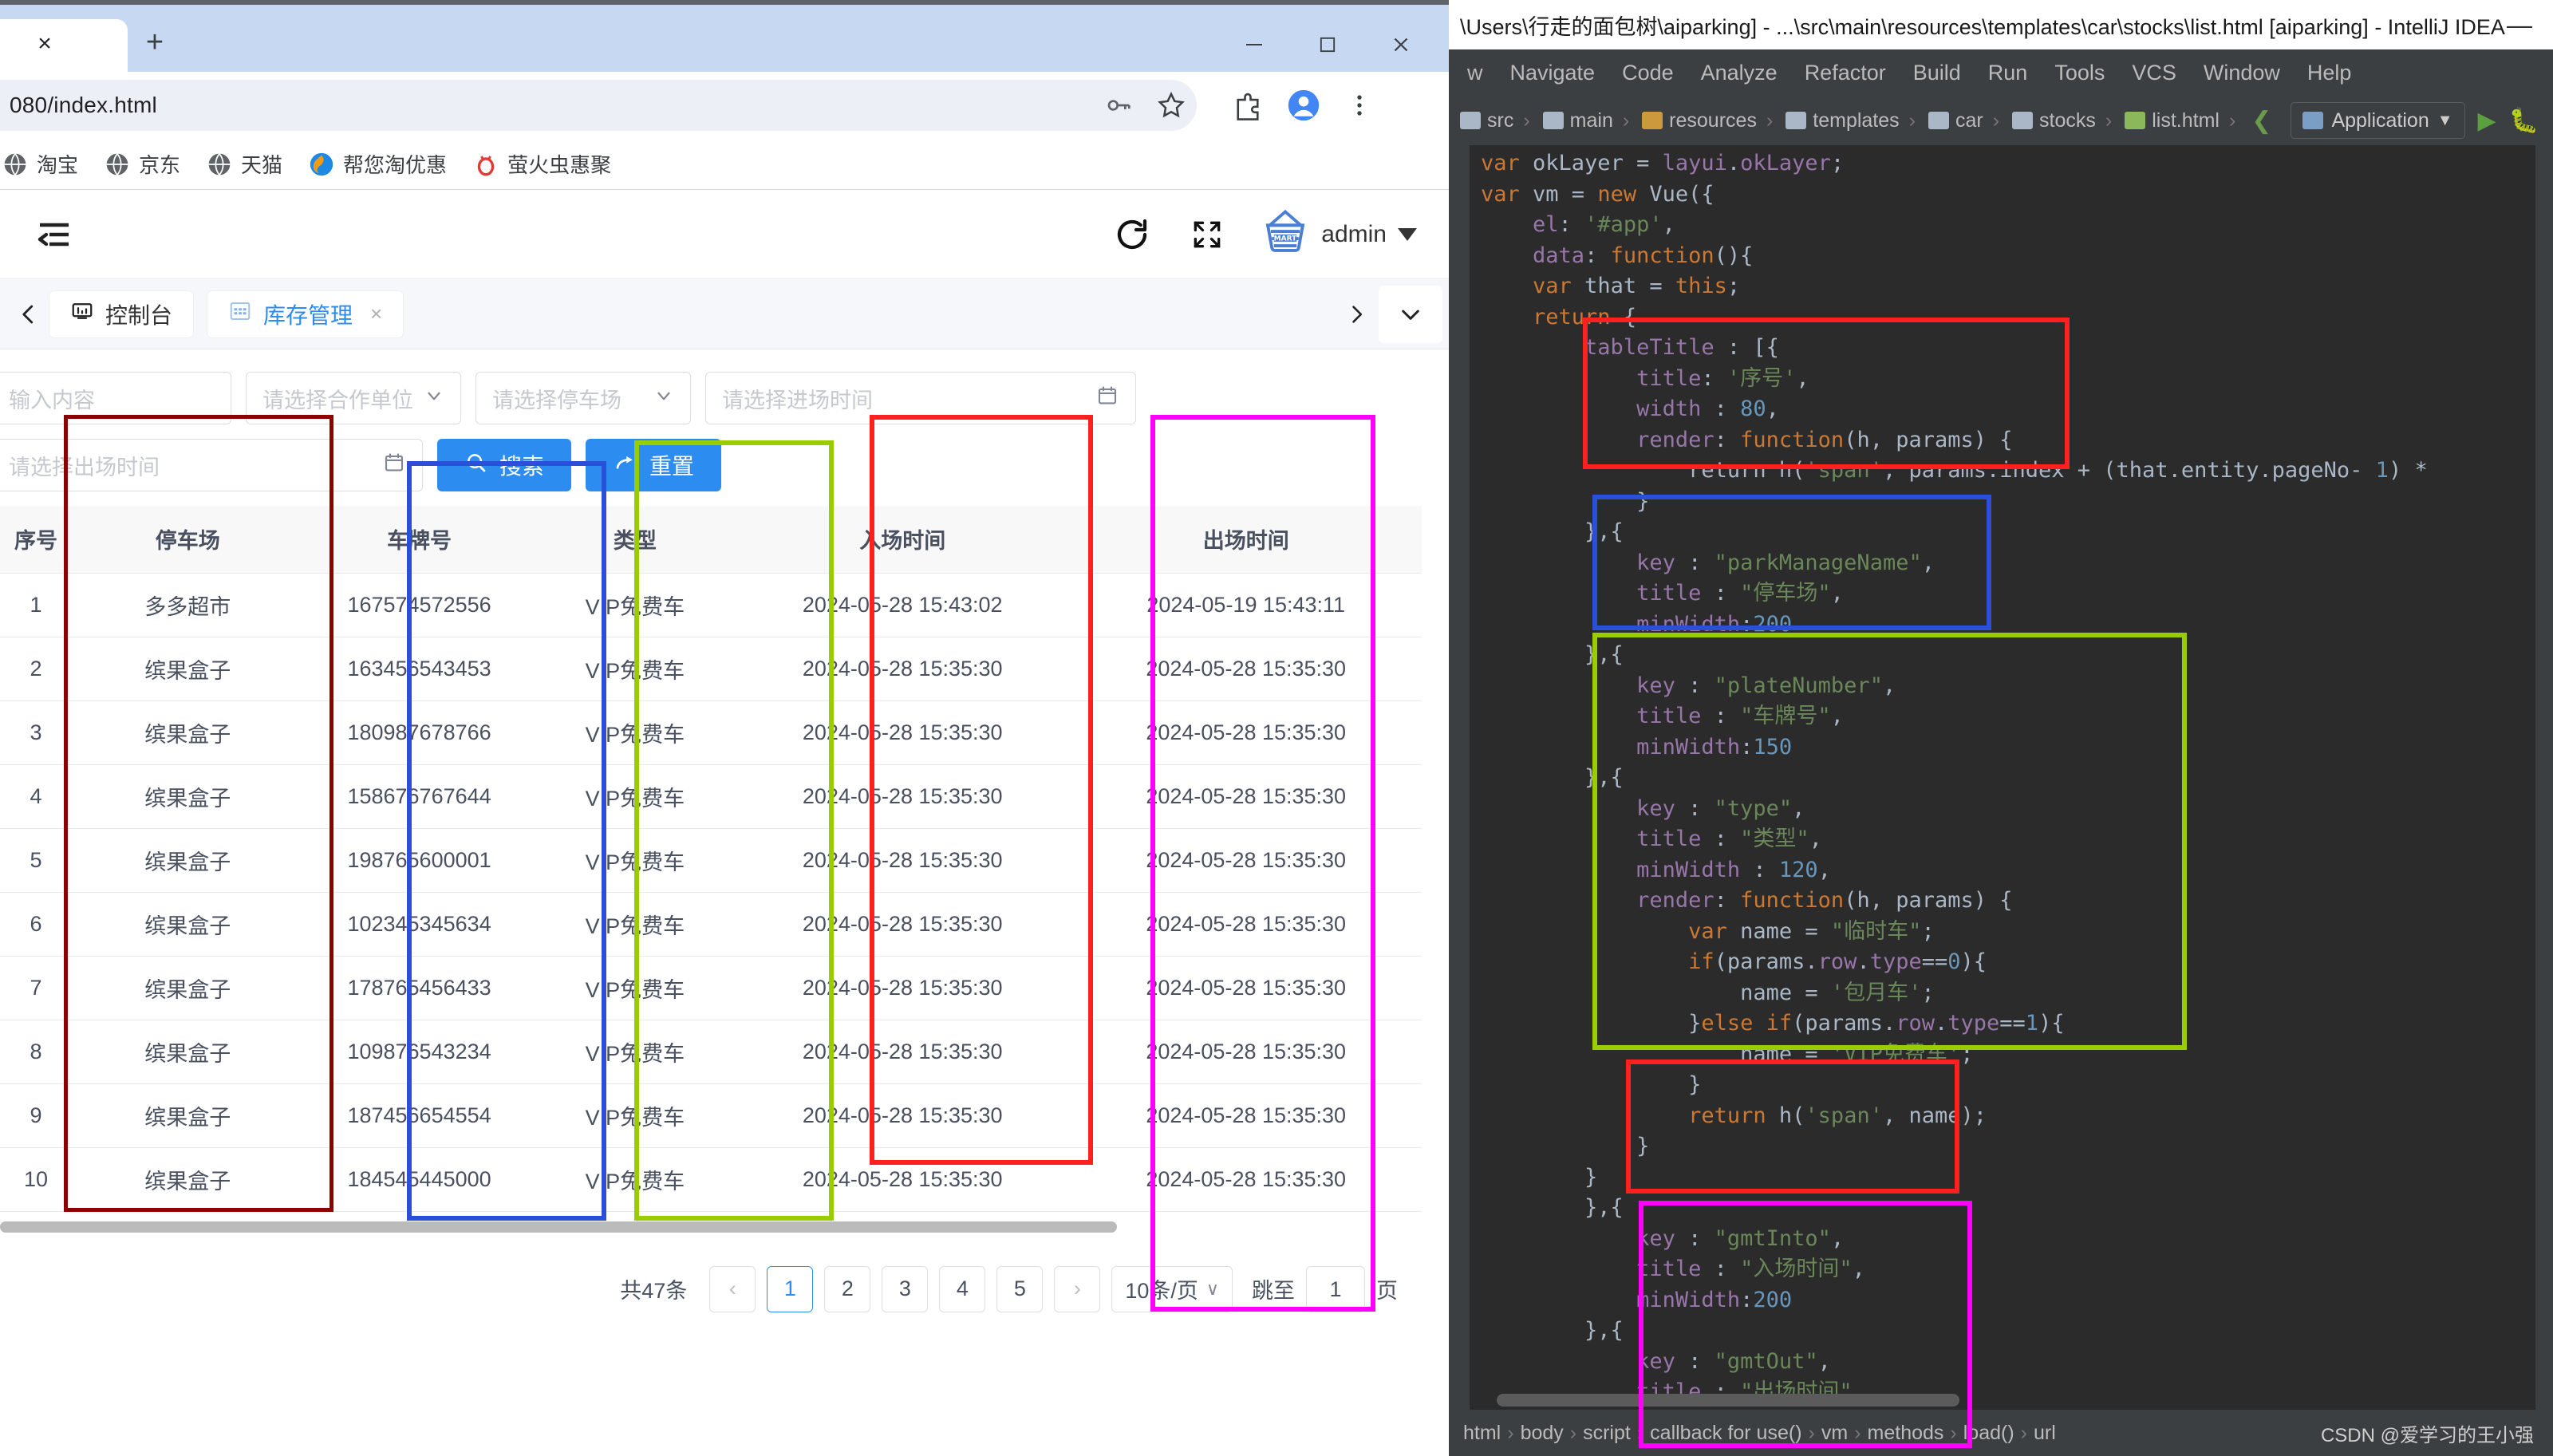 This screenshot has width=2553, height=1456. I want to click on address-bar: 080/index.html, so click(598, 105).